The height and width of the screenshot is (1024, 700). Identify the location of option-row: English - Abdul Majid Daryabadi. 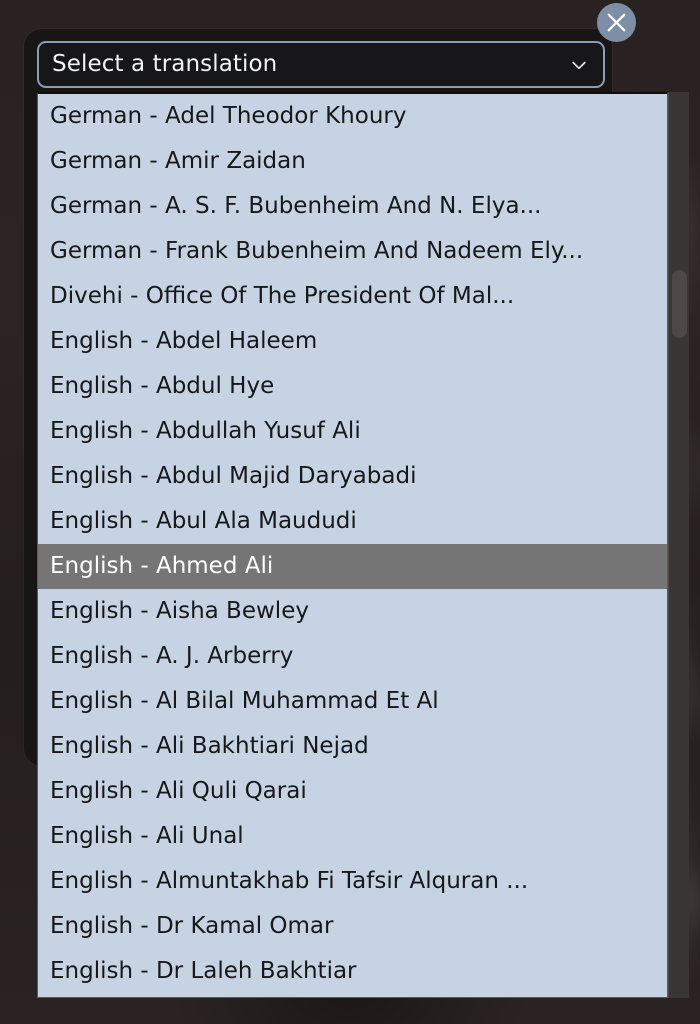
(352, 476).